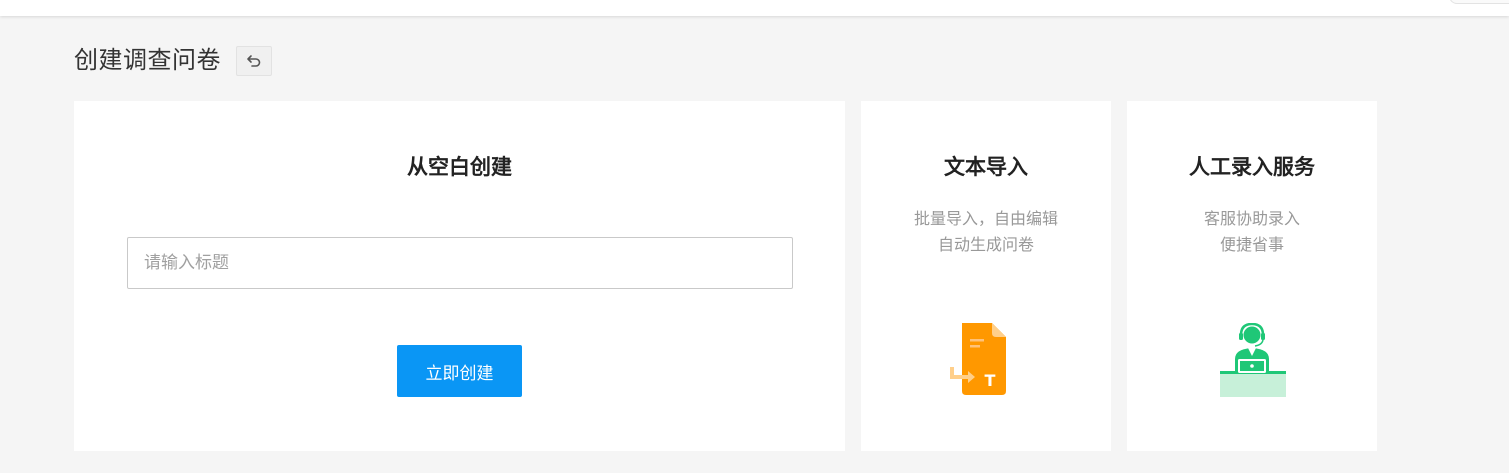  I want to click on text-import-desc: 批量导入，自由编辑 自动生成问卷, so click(986, 232).